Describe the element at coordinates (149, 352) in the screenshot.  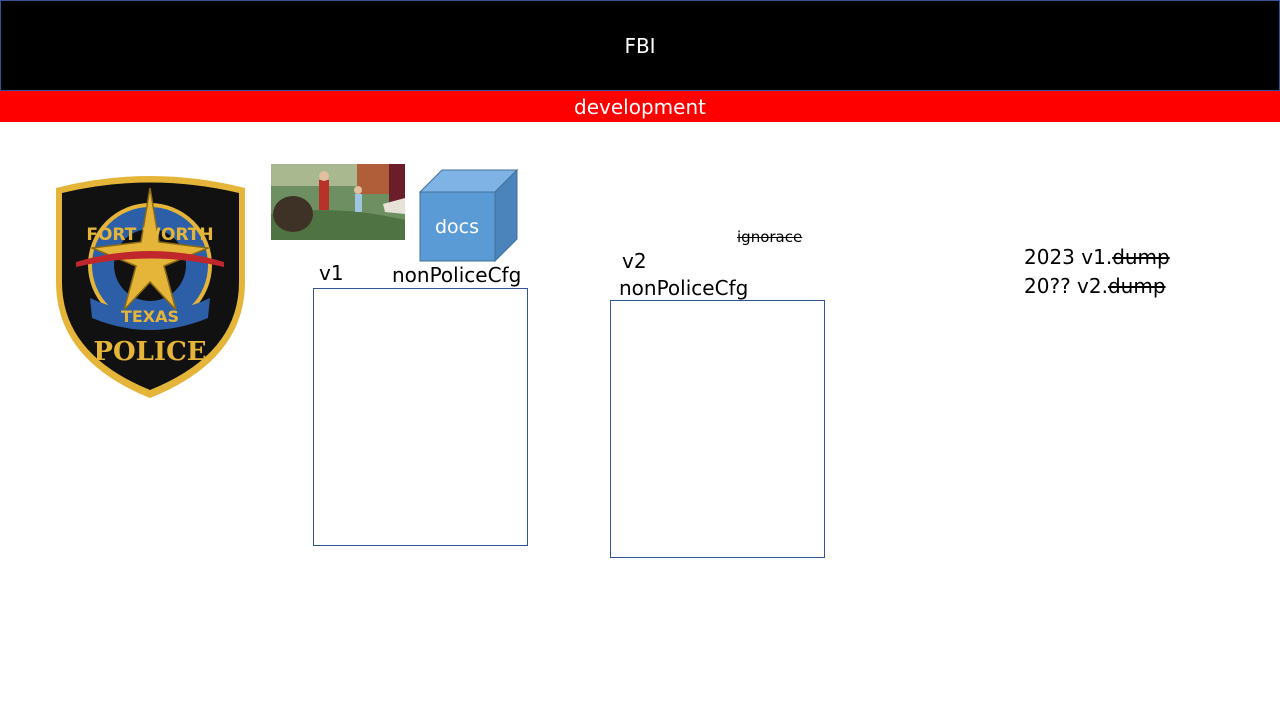
I see `badge-bottom-text: POLICE` at that location.